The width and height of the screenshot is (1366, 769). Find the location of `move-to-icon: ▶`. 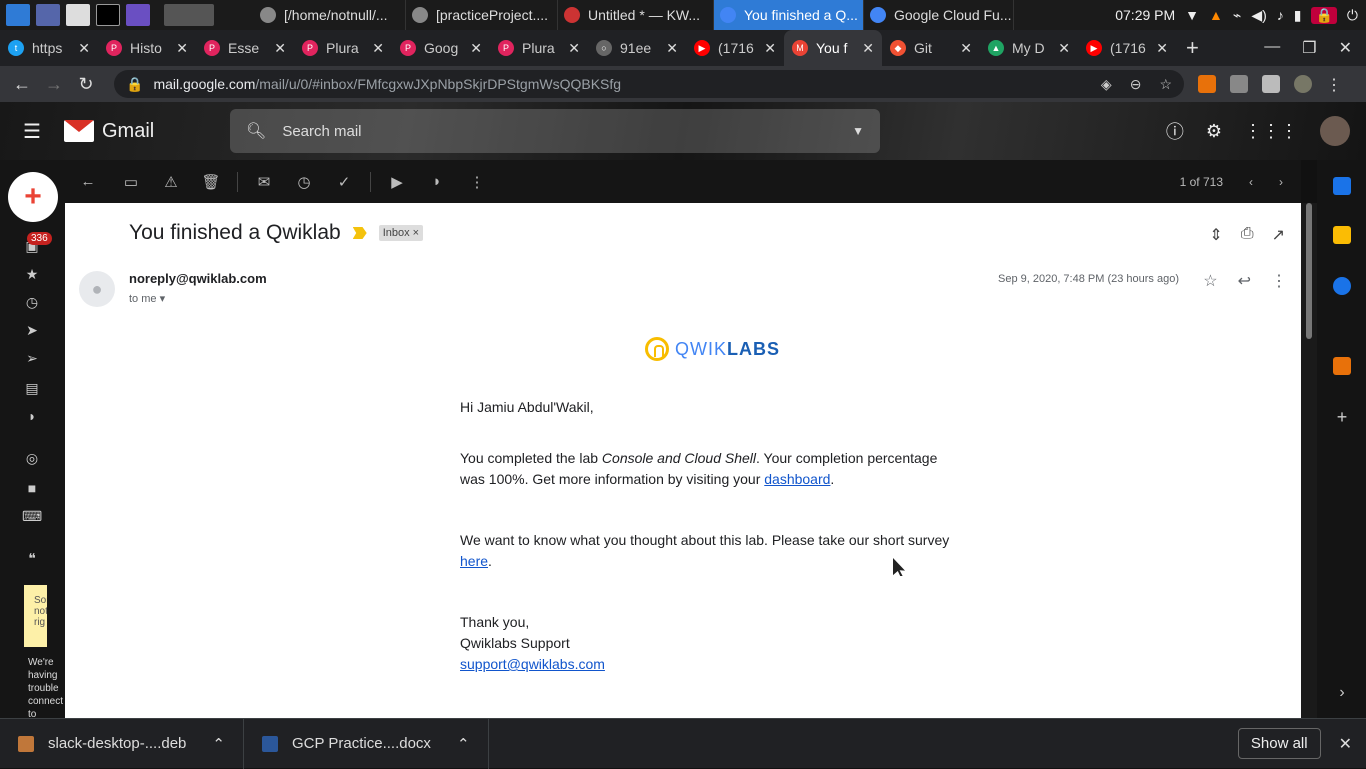

move-to-icon: ▶ is located at coordinates (397, 182).